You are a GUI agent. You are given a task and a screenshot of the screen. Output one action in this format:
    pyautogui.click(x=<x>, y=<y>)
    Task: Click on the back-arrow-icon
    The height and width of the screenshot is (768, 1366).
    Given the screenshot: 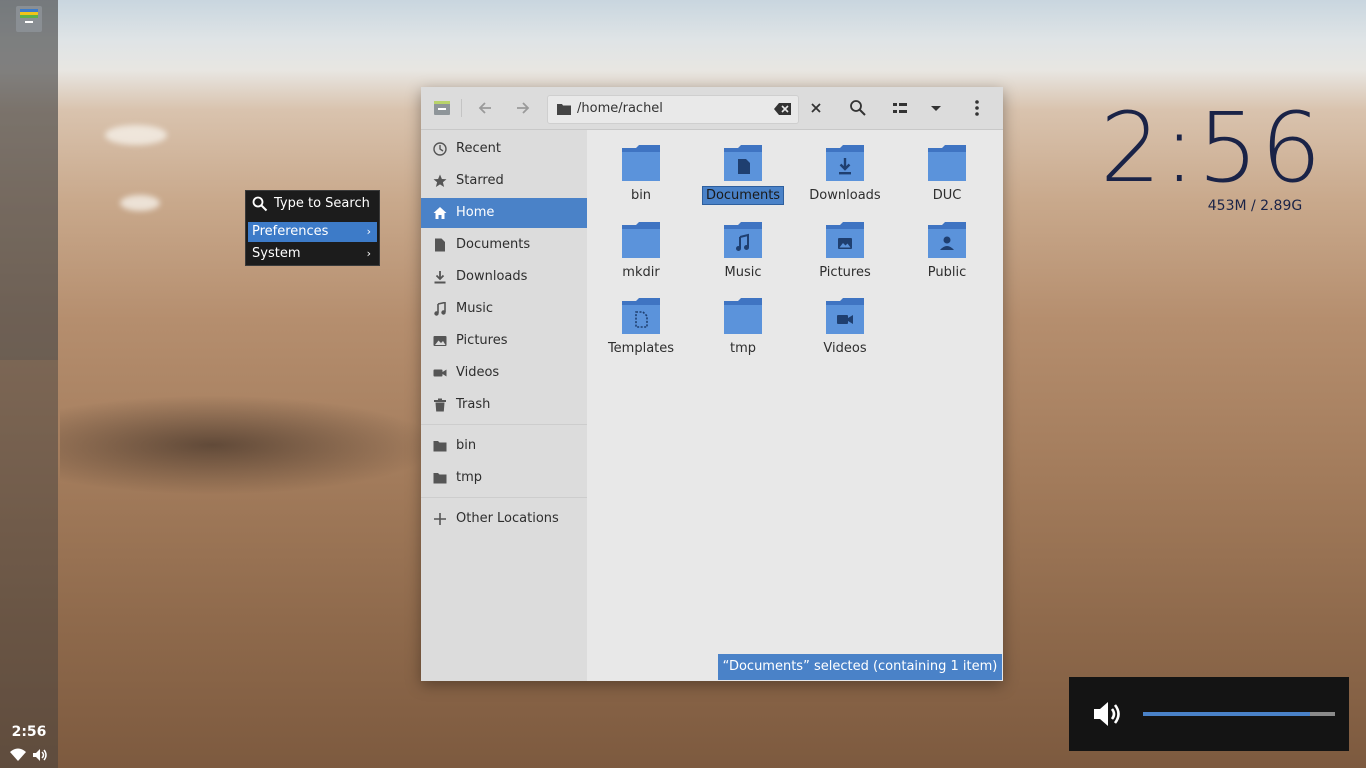 What is the action you would take?
    pyautogui.click(x=486, y=108)
    